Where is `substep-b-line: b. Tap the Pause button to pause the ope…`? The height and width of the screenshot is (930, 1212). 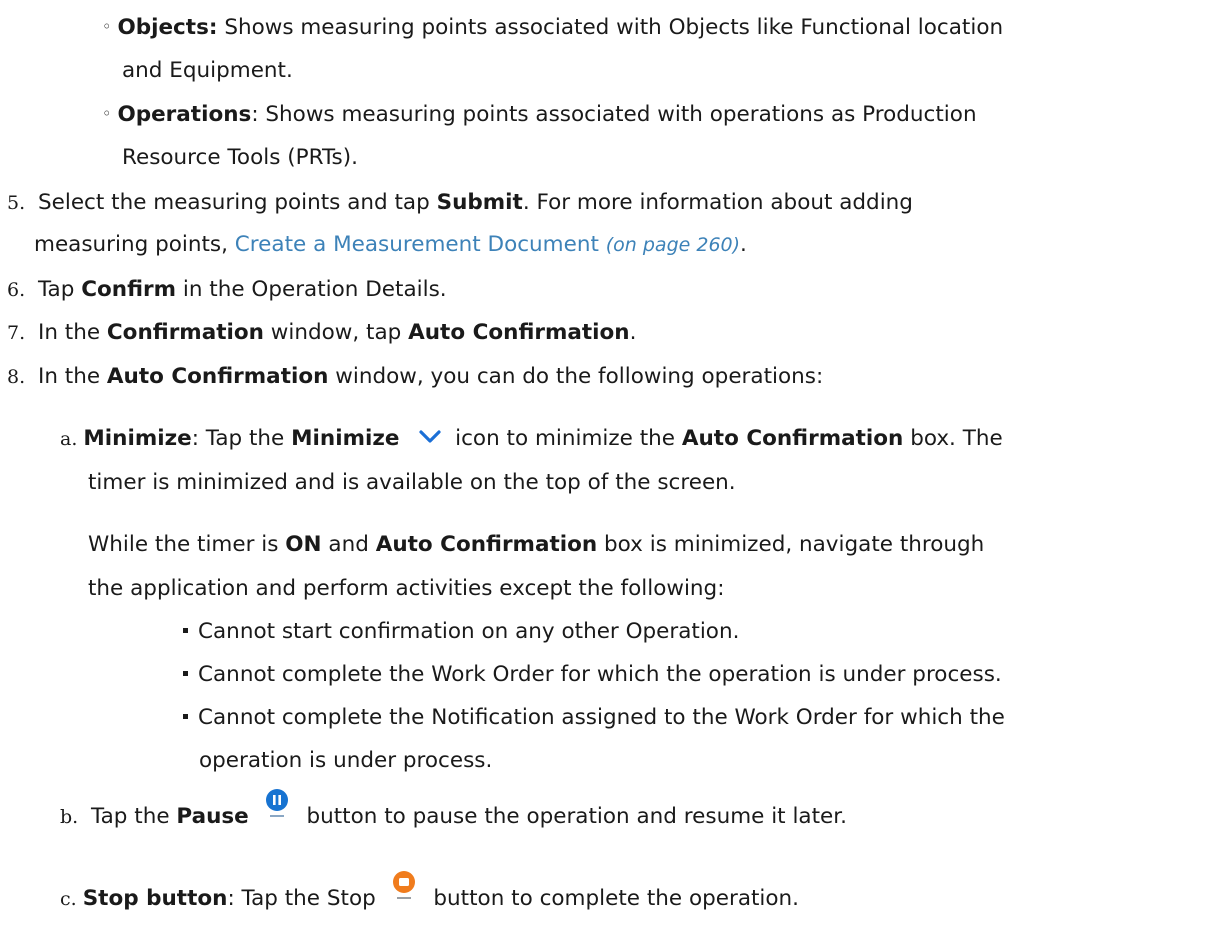 substep-b-line: b. Tap the Pause button to pause the ope… is located at coordinates (453, 808).